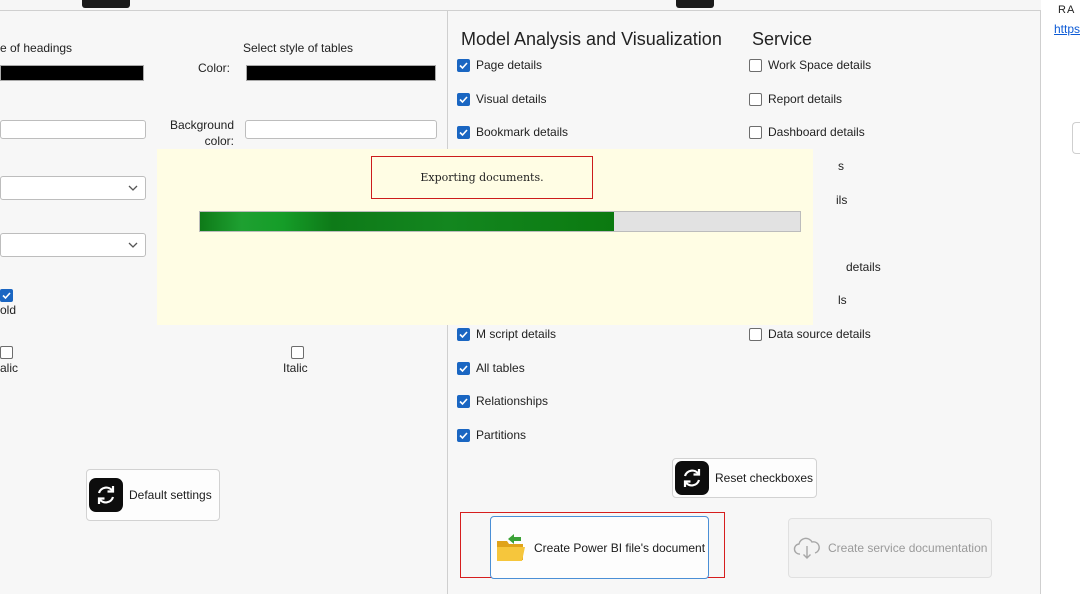 The image size is (1080, 594). I want to click on check-all-tables: All tables, so click(491, 368).